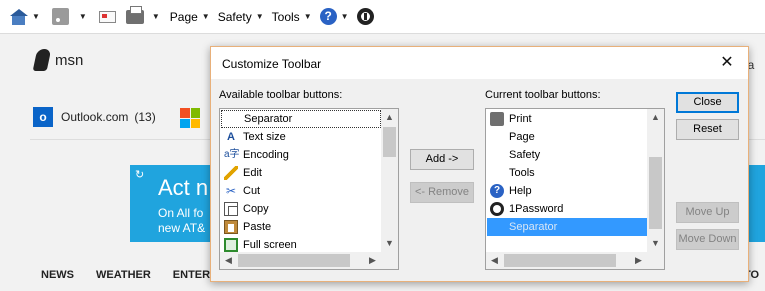  I want to click on list-item: ? Help, so click(509, 191).